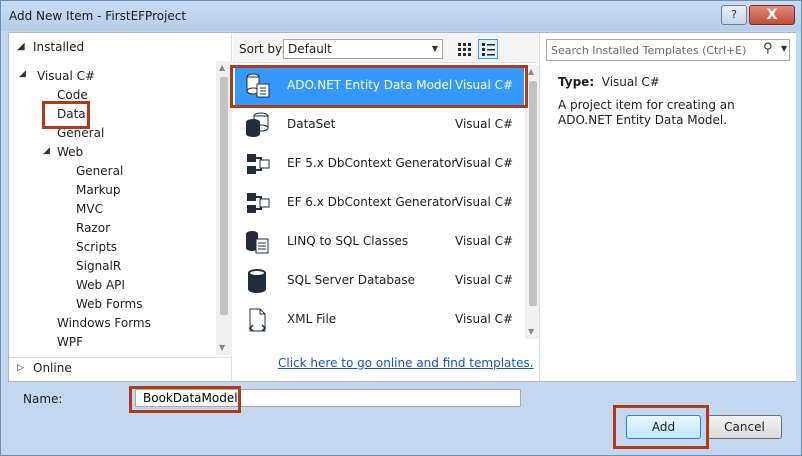 This screenshot has height=456, width=802. I want to click on sort-label: Sort by:, so click(262, 49).